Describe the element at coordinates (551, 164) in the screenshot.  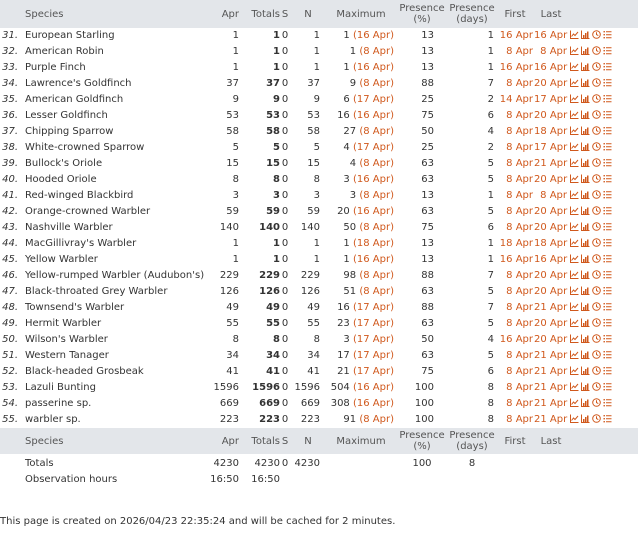
I see `last-date: 21 Apr` at that location.